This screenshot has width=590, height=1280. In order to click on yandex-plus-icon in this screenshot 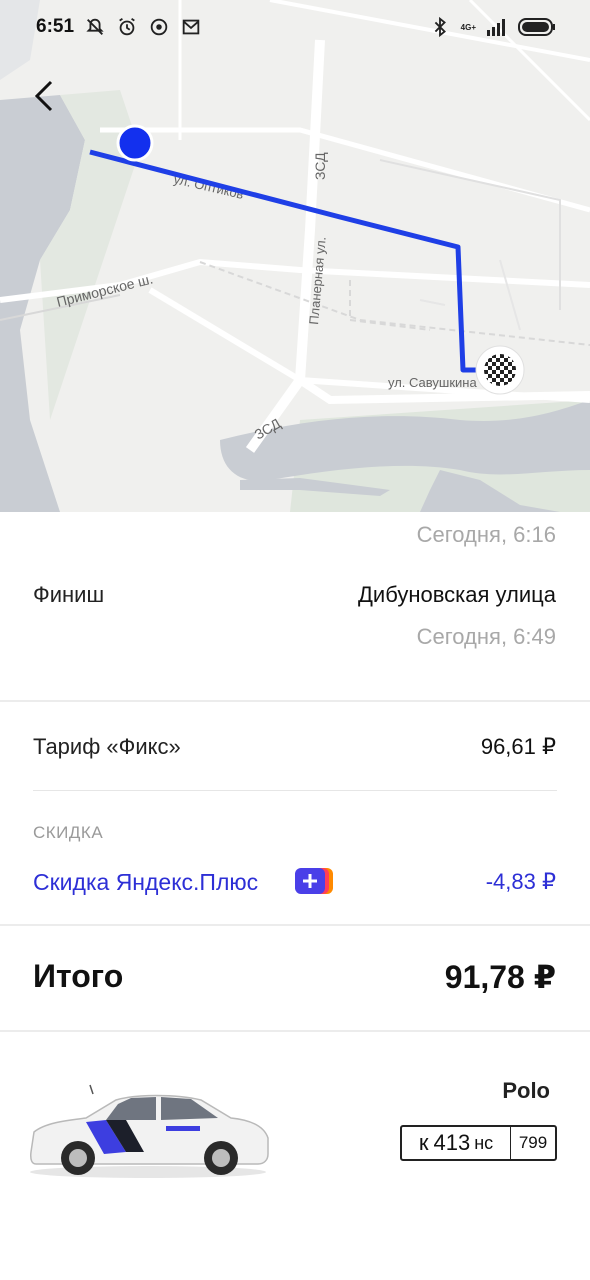, I will do `click(314, 881)`.